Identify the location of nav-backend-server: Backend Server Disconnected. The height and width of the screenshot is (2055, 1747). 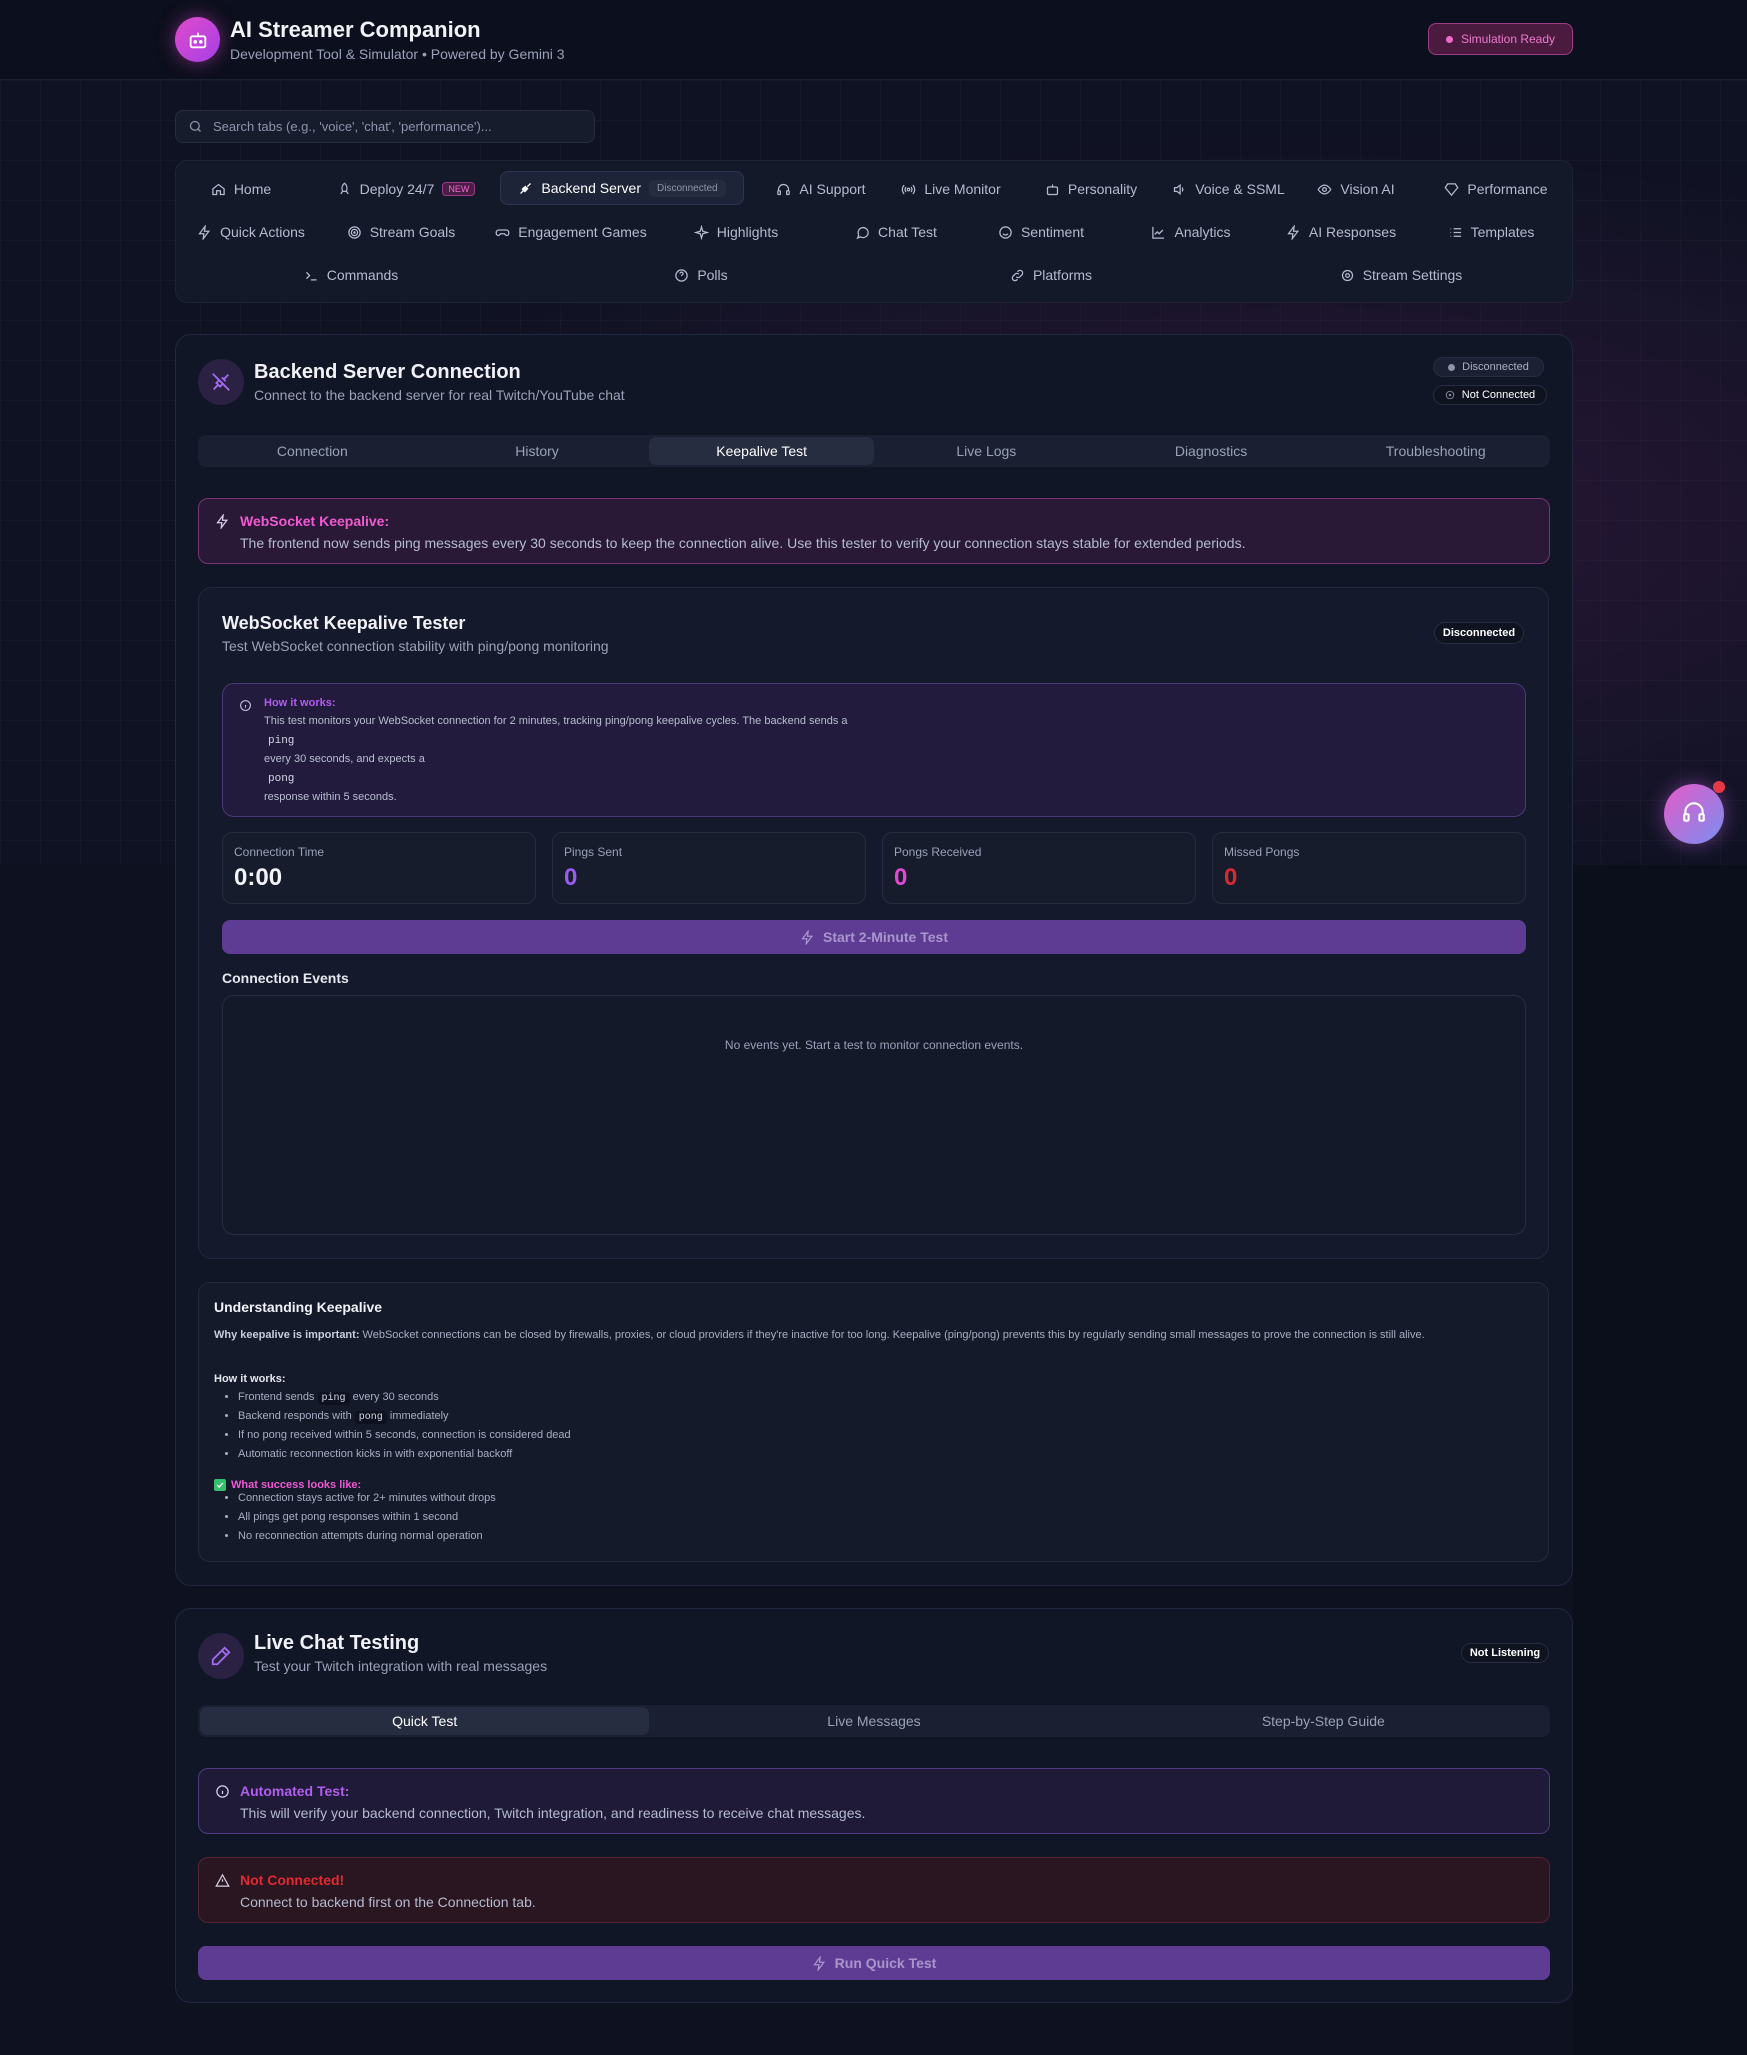
(622, 188).